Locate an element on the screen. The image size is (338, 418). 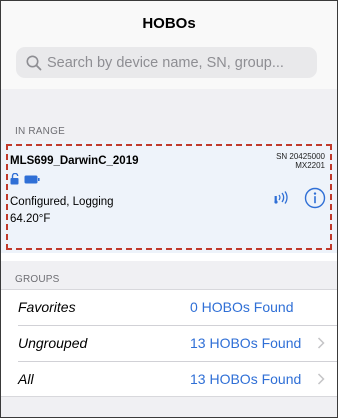
device-serial: SN 20425000 MX2201 is located at coordinates (300, 161).